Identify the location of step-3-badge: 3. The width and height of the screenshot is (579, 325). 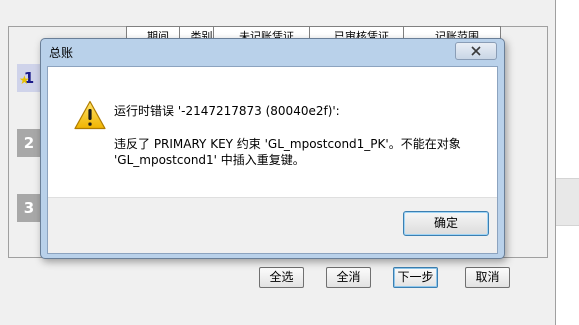
(29, 208).